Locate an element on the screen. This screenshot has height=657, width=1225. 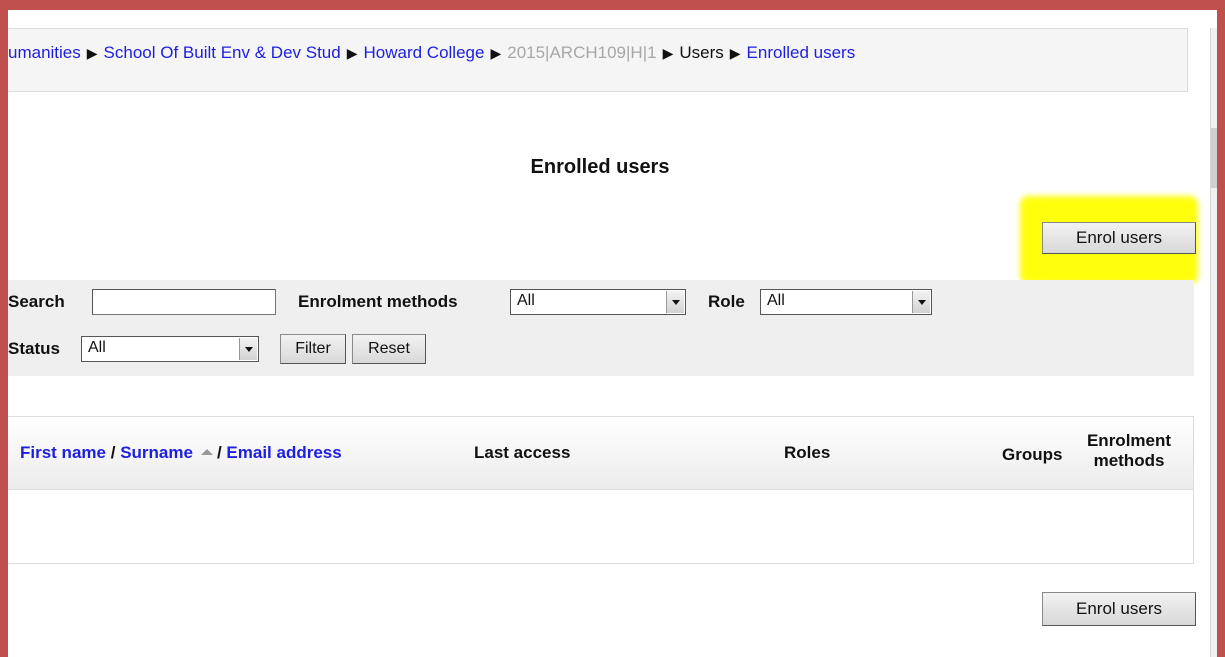
header-last-access: Last access is located at coordinates (522, 452).